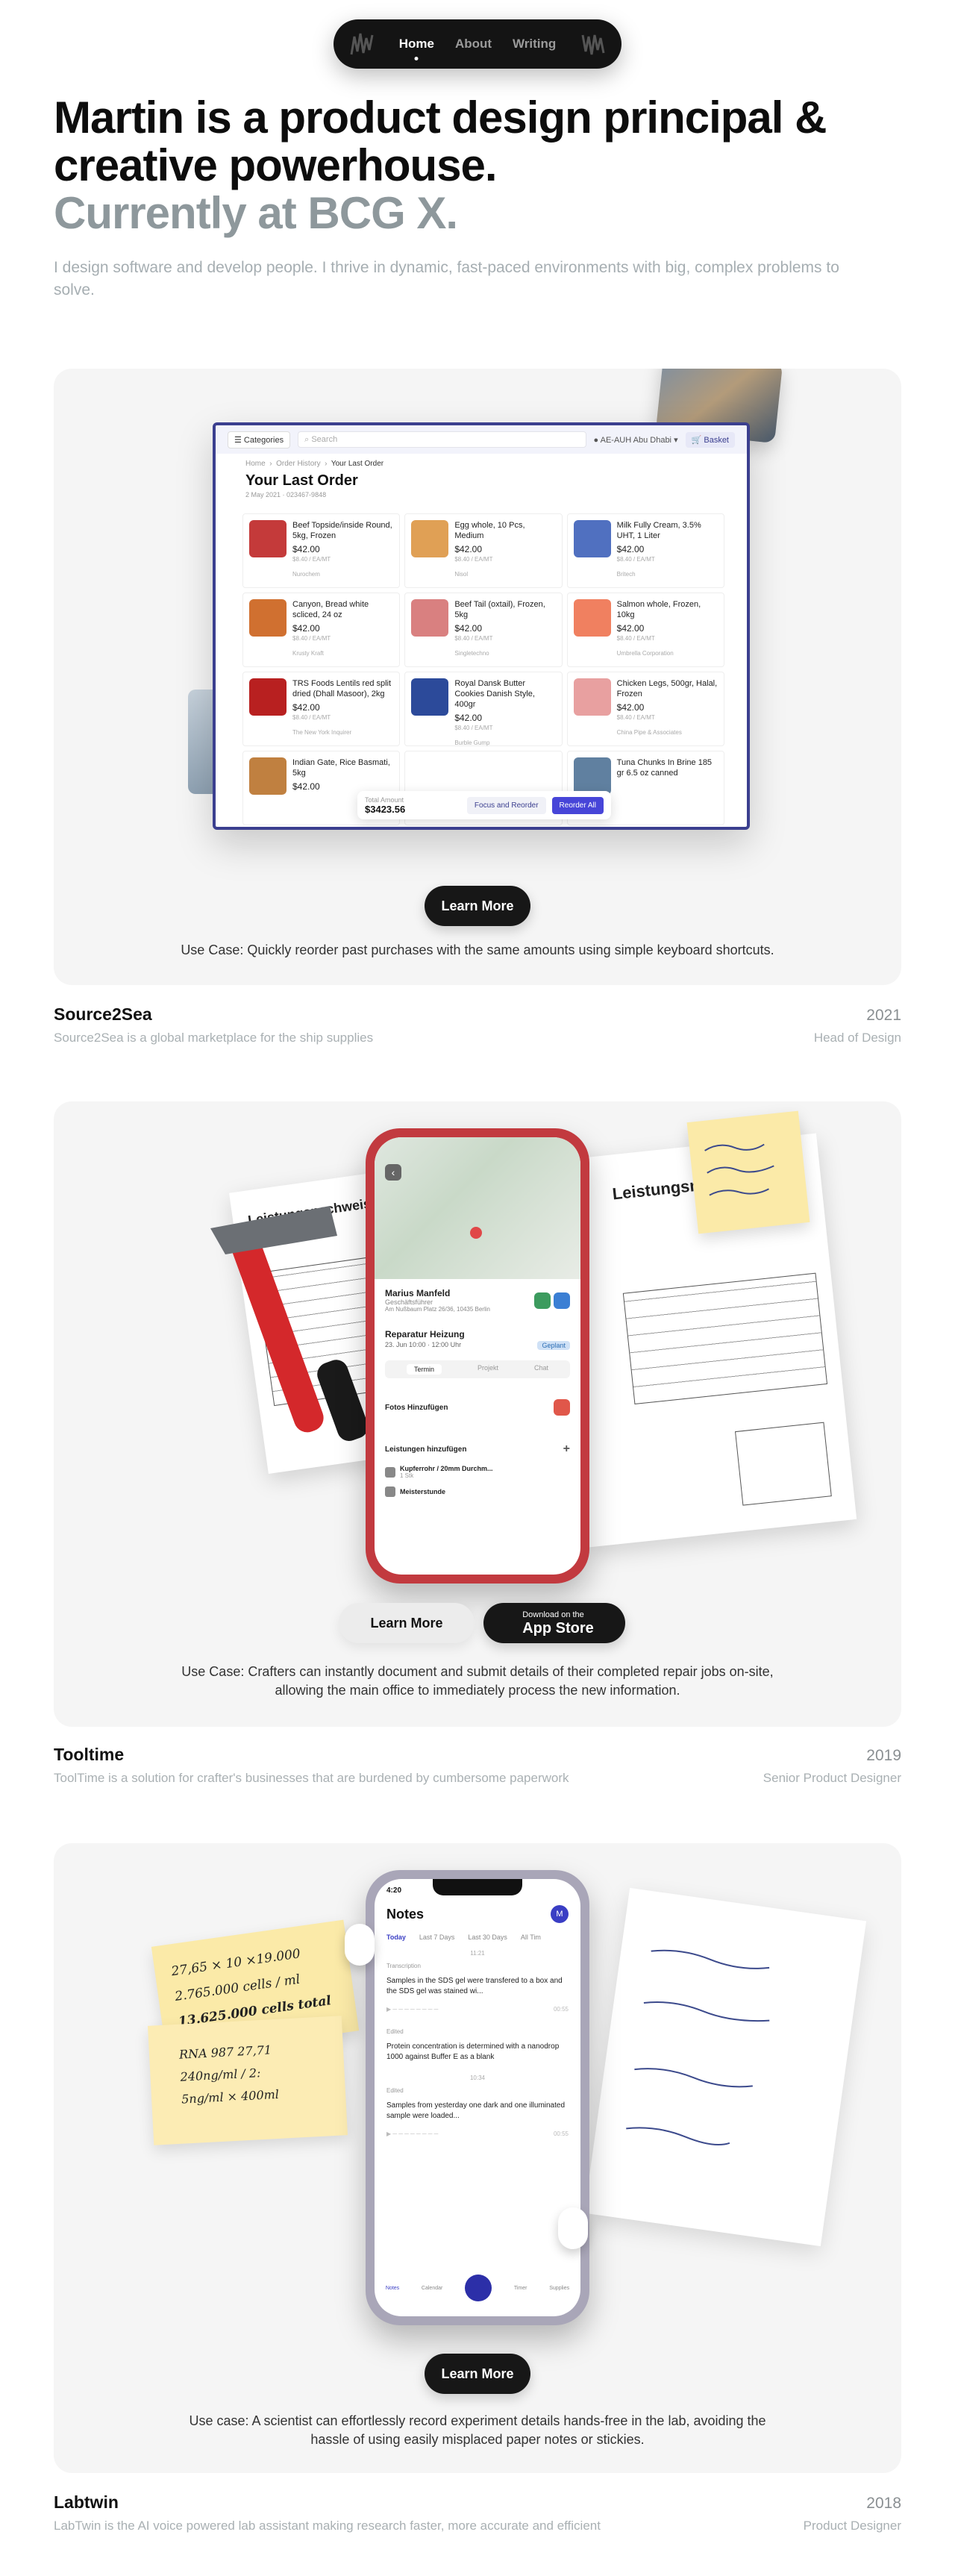  I want to click on product-name: Indian Gate, Rice Basmati, 5kg, so click(341, 768).